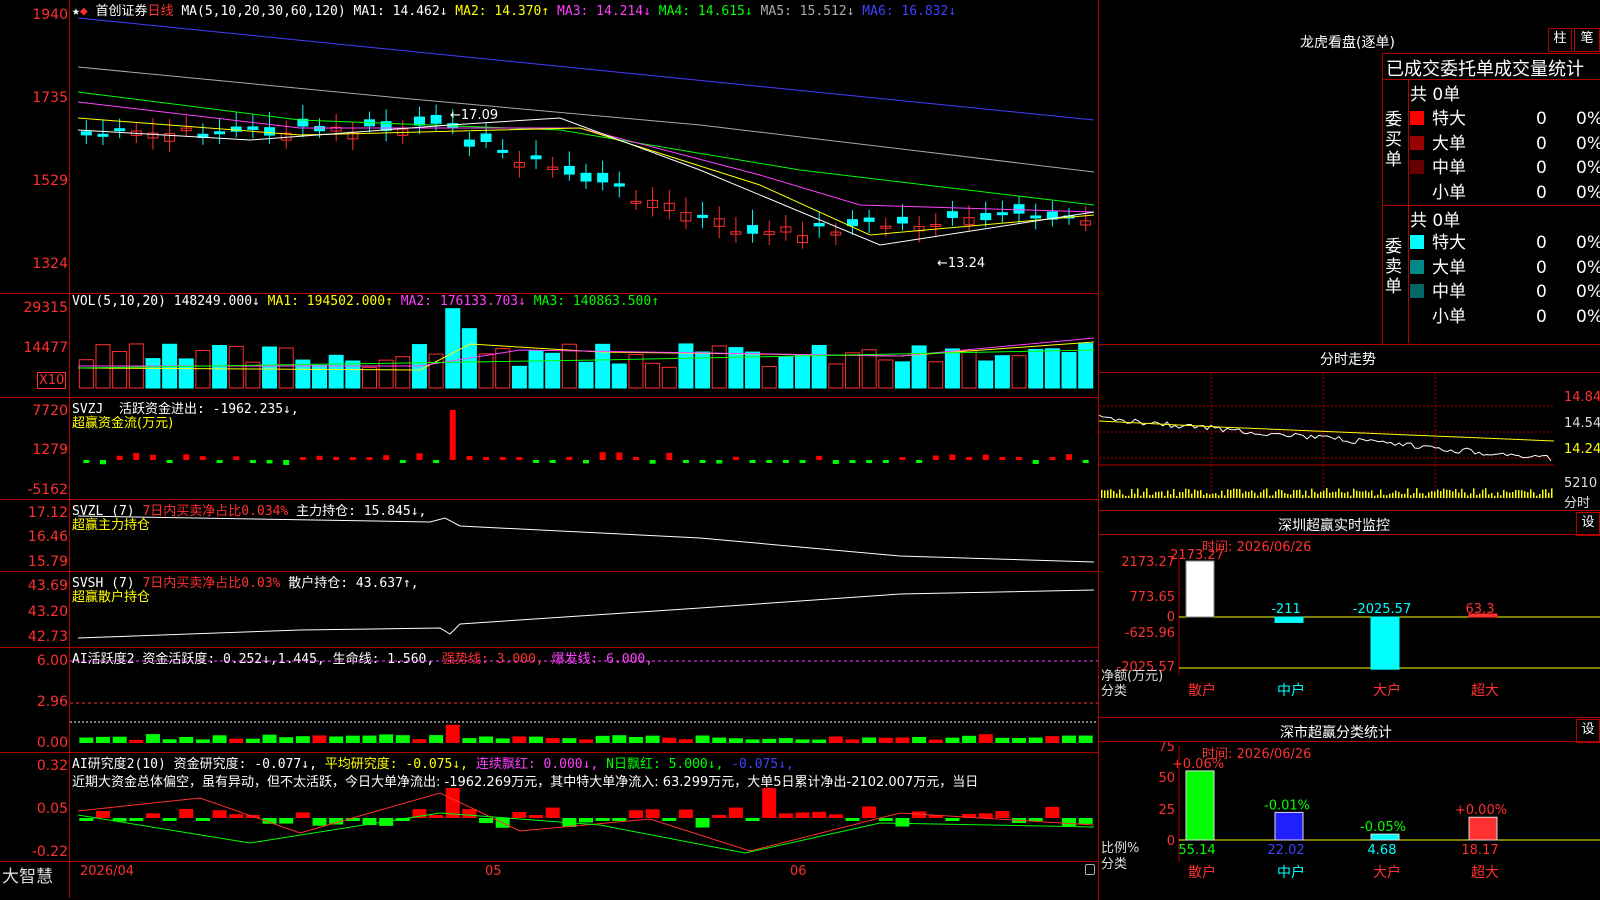 Image resolution: width=1600 pixels, height=900 pixels. What do you see at coordinates (1560, 40) in the screenshot?
I see `bar-mode-button: 柱` at bounding box center [1560, 40].